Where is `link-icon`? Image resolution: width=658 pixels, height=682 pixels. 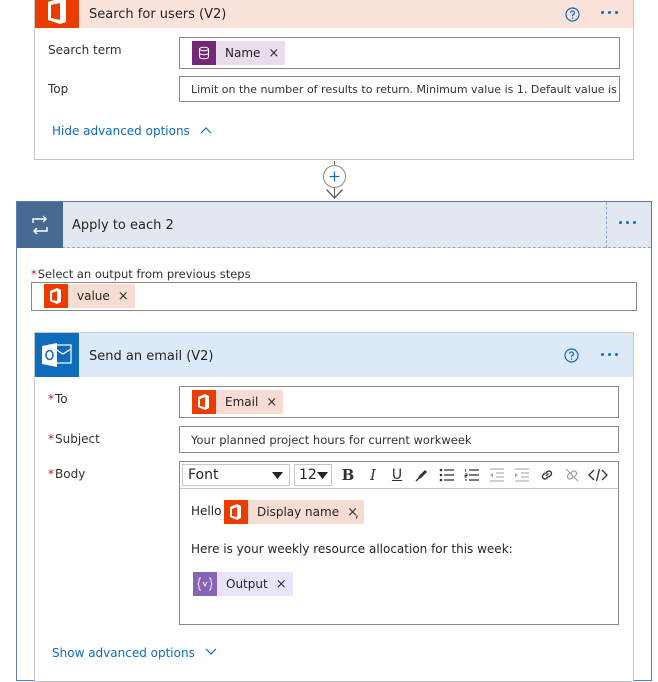
link-icon is located at coordinates (547, 475).